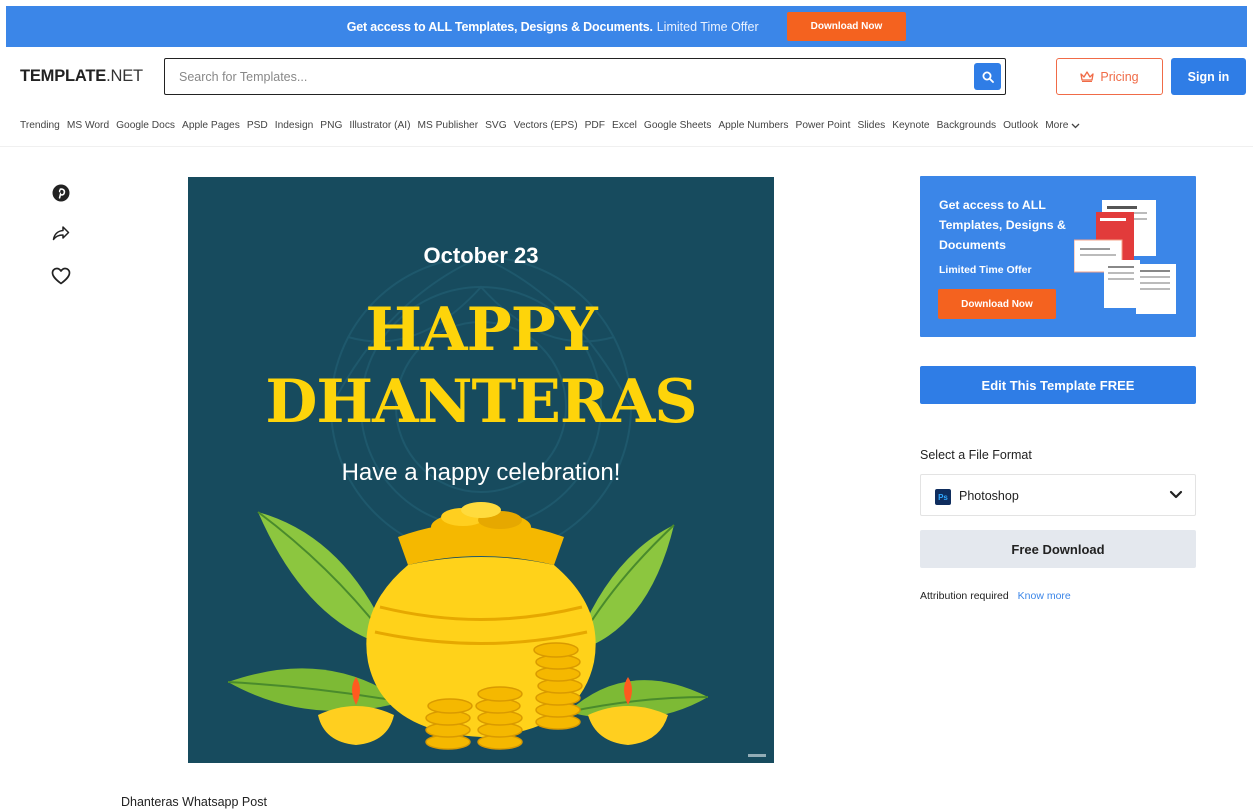 This screenshot has height=811, width=1253. Describe the element at coordinates (379, 125) in the screenshot. I see `category-link: Illustrator (AI)` at that location.